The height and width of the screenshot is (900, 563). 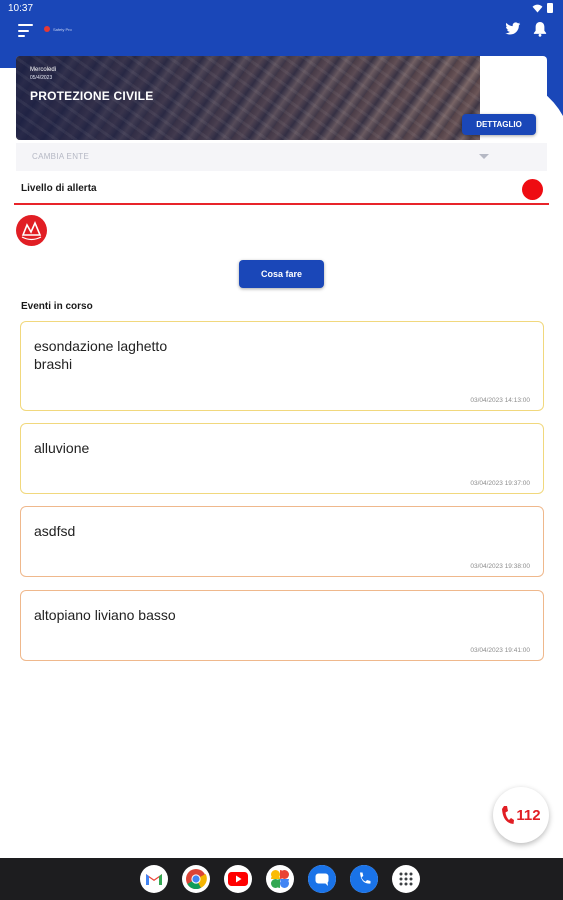 I want to click on photos-icon, so click(x=280, y=879).